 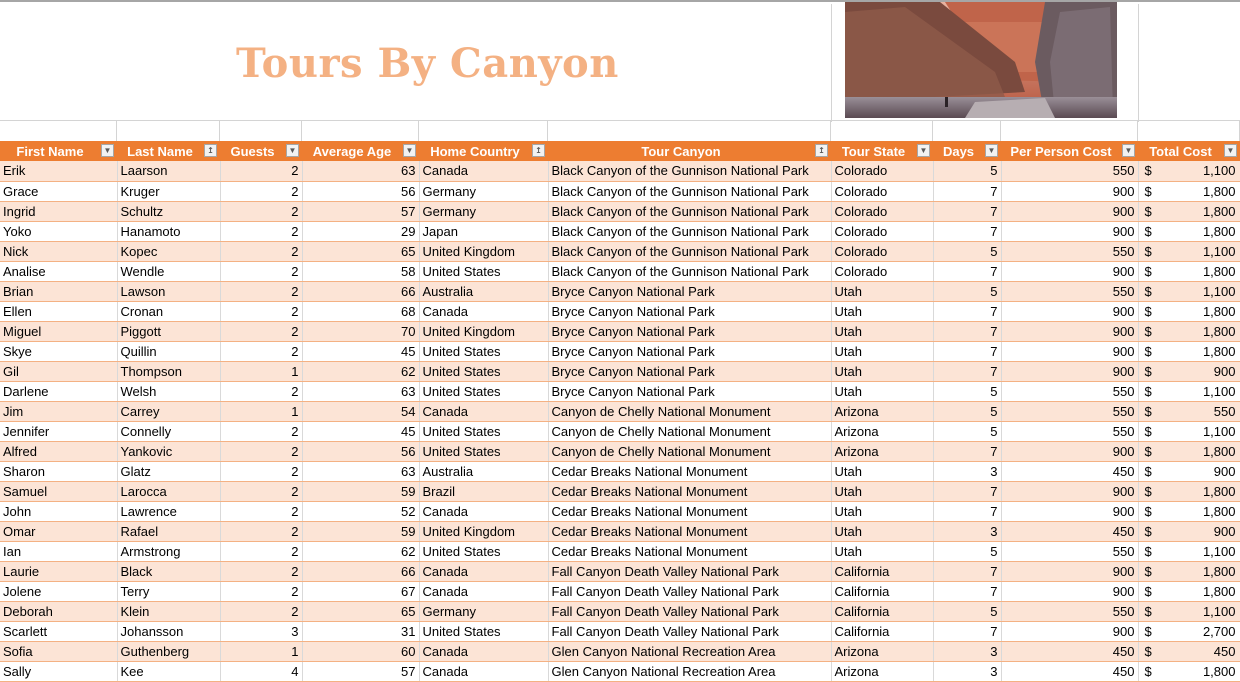 I want to click on cell-tour-state: Colorado, so click(x=882, y=211).